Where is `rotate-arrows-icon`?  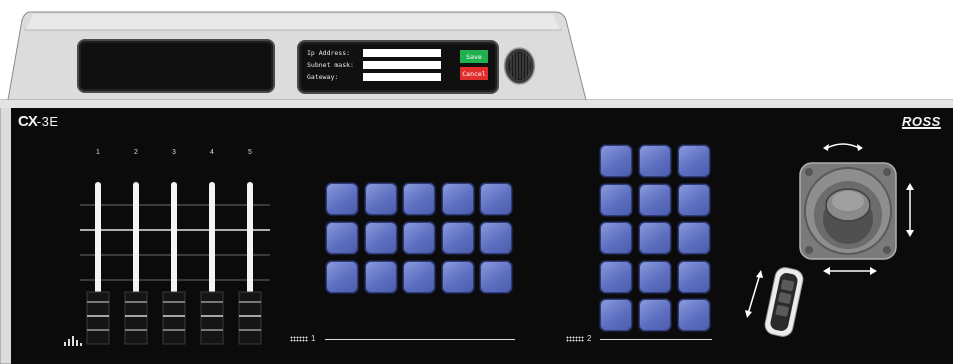
rotate-arrows-icon is located at coordinates (843, 146).